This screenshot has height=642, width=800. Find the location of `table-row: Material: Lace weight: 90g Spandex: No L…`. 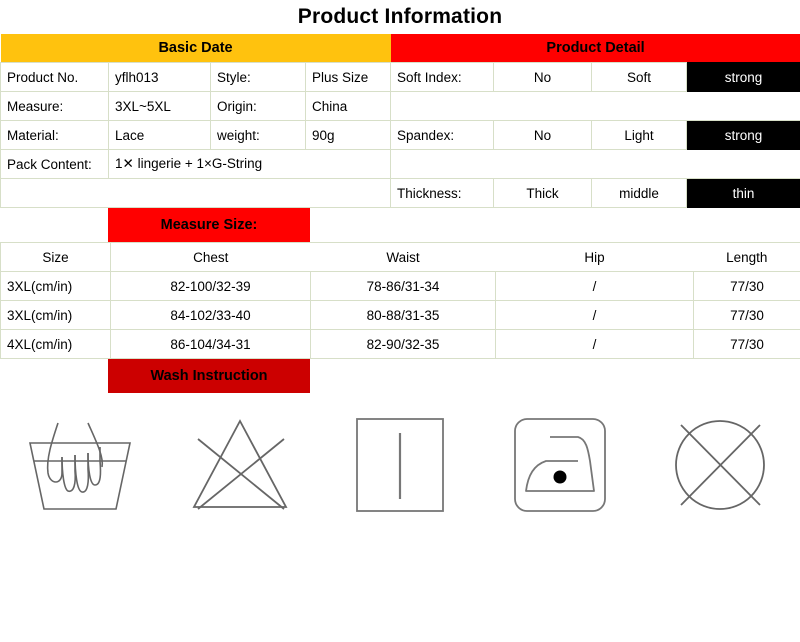

table-row: Material: Lace weight: 90g Spandex: No L… is located at coordinates (400, 135).